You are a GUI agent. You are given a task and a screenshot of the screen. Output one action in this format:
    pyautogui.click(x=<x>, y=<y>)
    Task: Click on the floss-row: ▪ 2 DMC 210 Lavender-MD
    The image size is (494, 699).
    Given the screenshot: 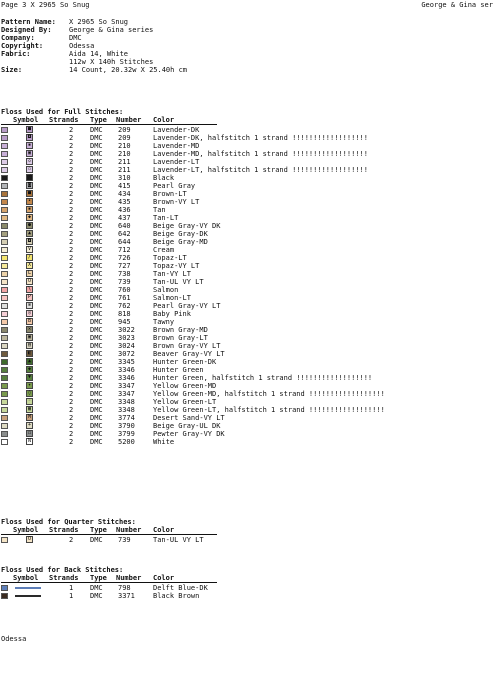 What is the action you would take?
    pyautogui.click(x=246, y=146)
    